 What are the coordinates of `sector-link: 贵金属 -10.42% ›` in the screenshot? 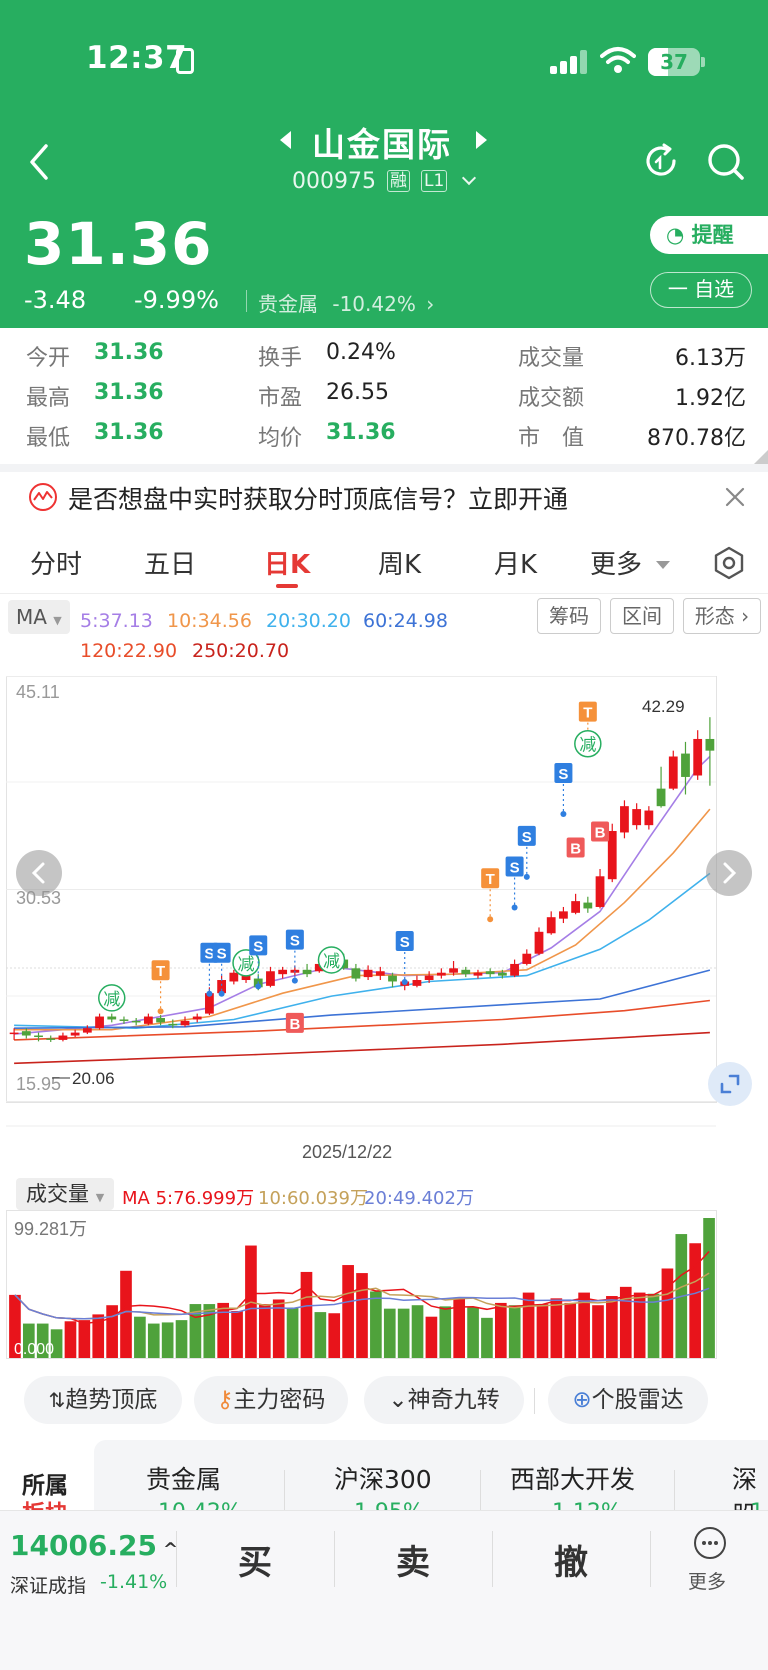 It's located at (346, 302).